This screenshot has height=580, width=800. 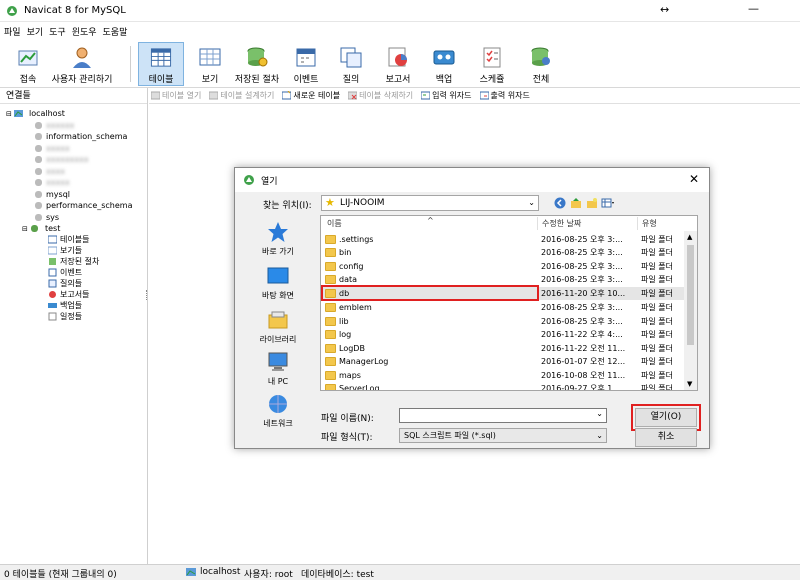 What do you see at coordinates (311, 95) in the screenshot?
I see `new-table-button: 새로운 테이블` at bounding box center [311, 95].